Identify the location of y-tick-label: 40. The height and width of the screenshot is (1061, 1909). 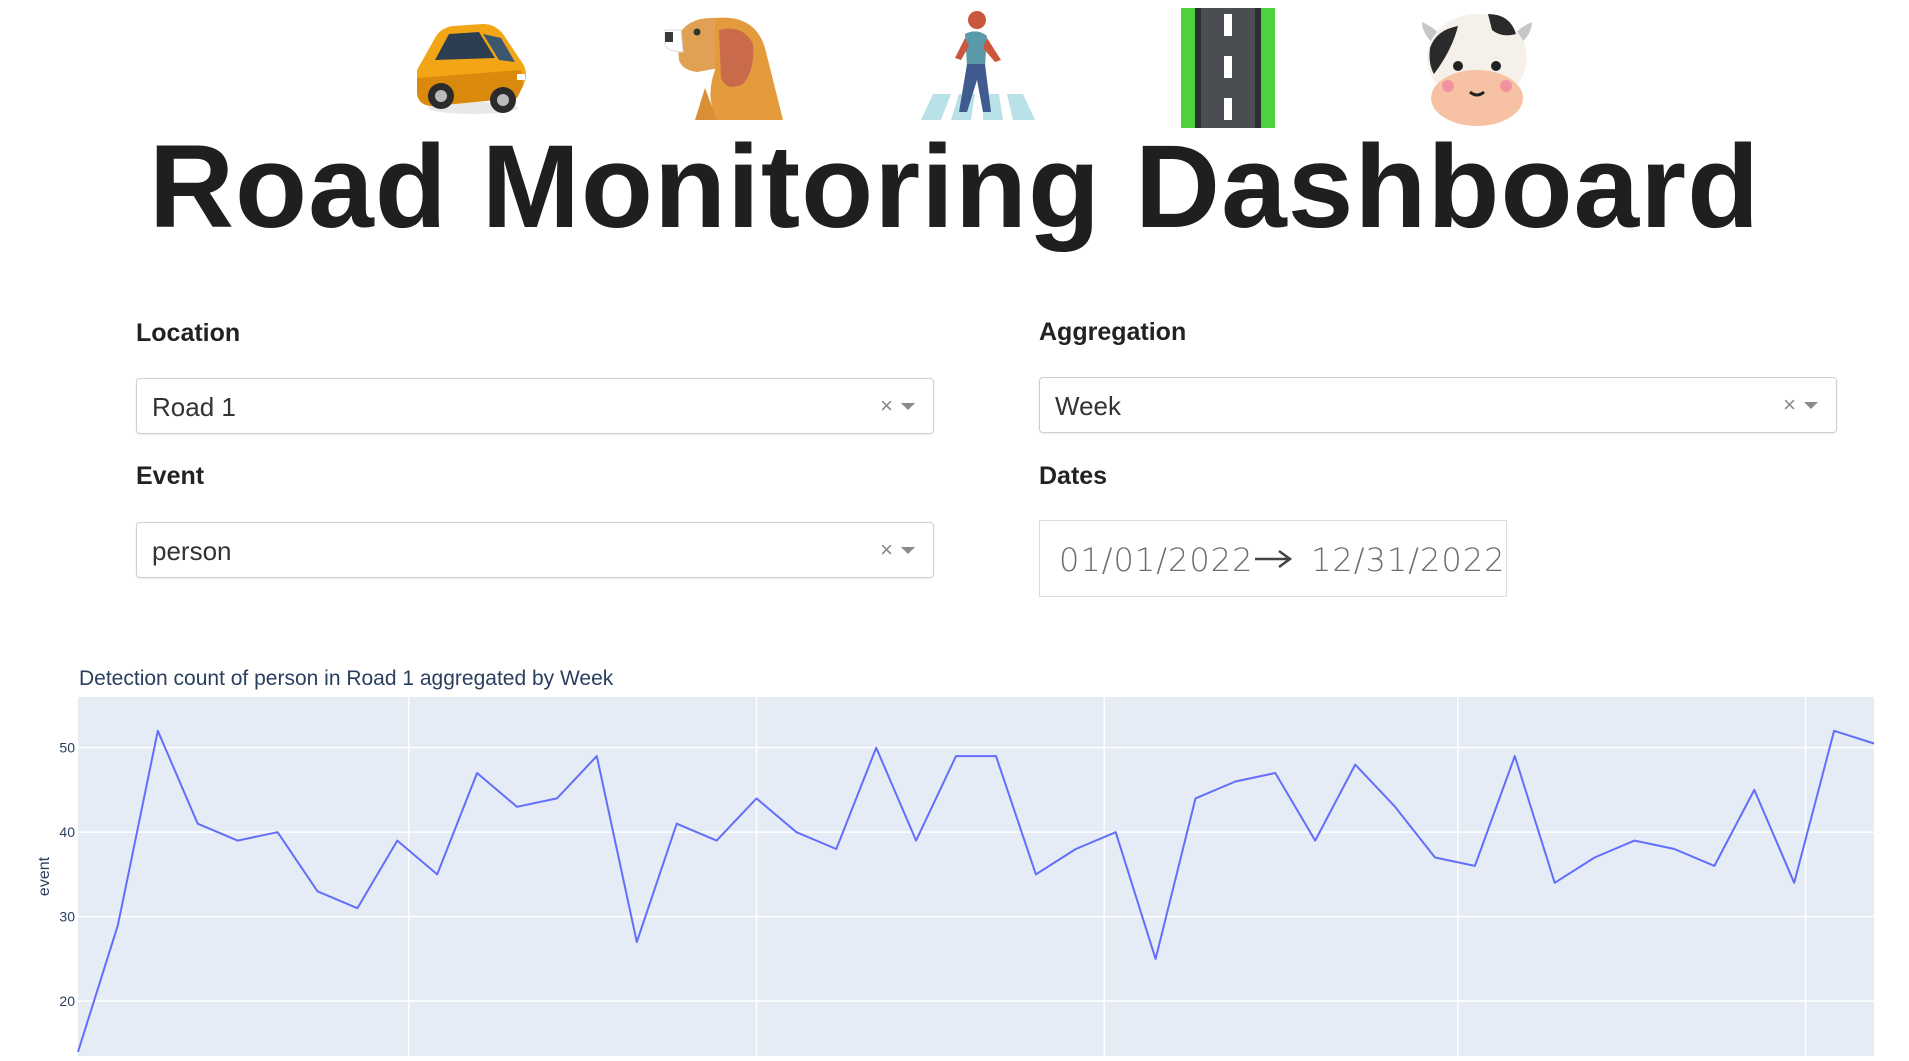
(67, 832).